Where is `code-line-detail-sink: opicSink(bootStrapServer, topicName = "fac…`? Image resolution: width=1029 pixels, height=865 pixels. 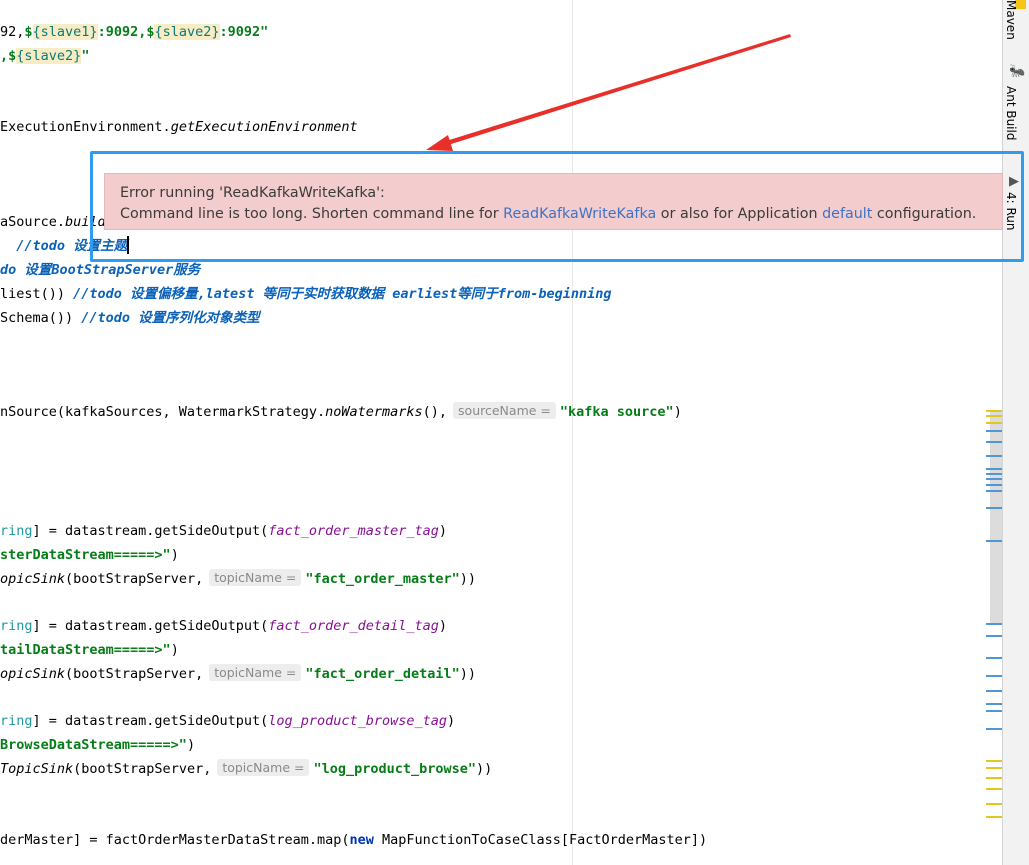
code-line-detail-sink: opicSink(bootStrapServer, topicName = "fac… is located at coordinates (238, 674).